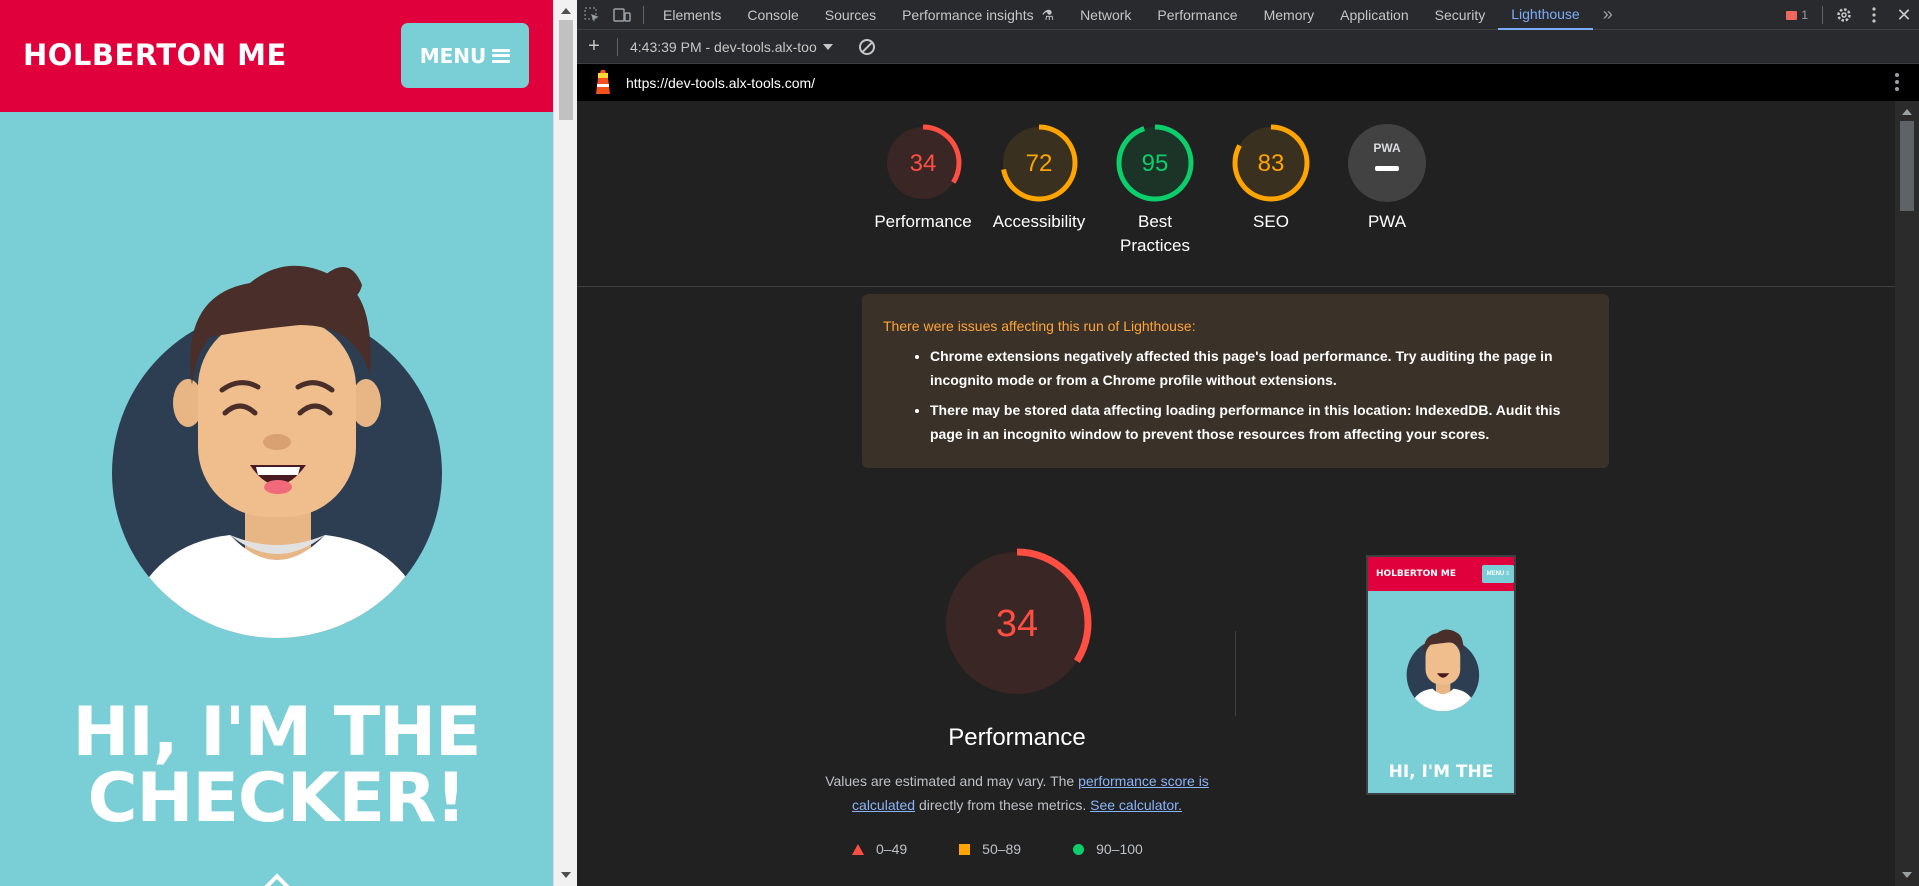 The image size is (1919, 886). What do you see at coordinates (850, 15) in the screenshot?
I see `tab-sources: Sources` at bounding box center [850, 15].